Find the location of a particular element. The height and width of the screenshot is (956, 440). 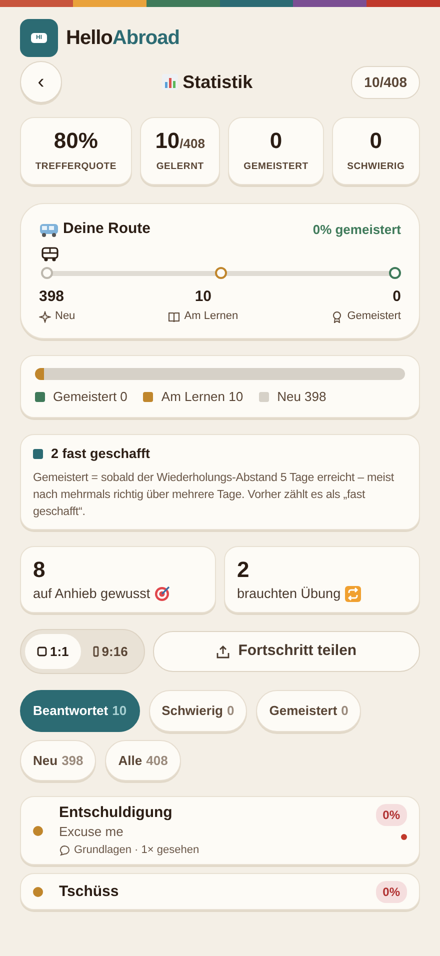

tally-label: brauchten Übung is located at coordinates (289, 593).